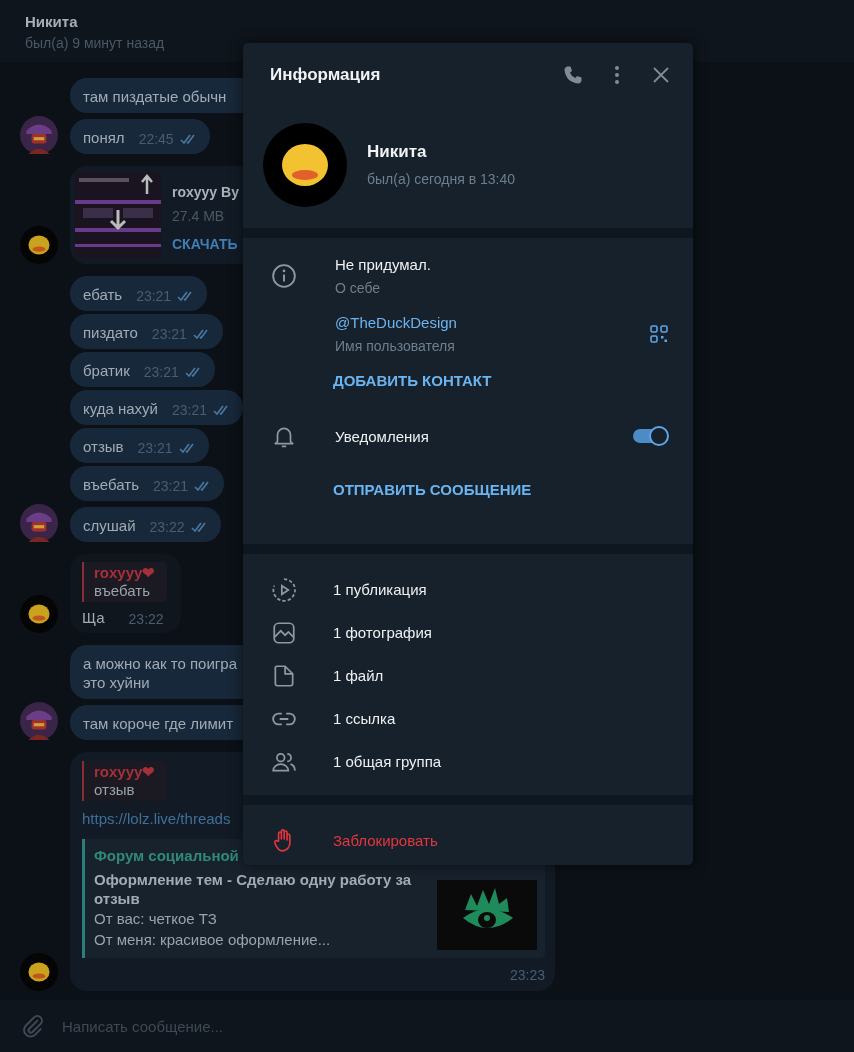 This screenshot has height=1052, width=854. What do you see at coordinates (383, 264) in the screenshot?
I see `bio-text: Не придумал.` at bounding box center [383, 264].